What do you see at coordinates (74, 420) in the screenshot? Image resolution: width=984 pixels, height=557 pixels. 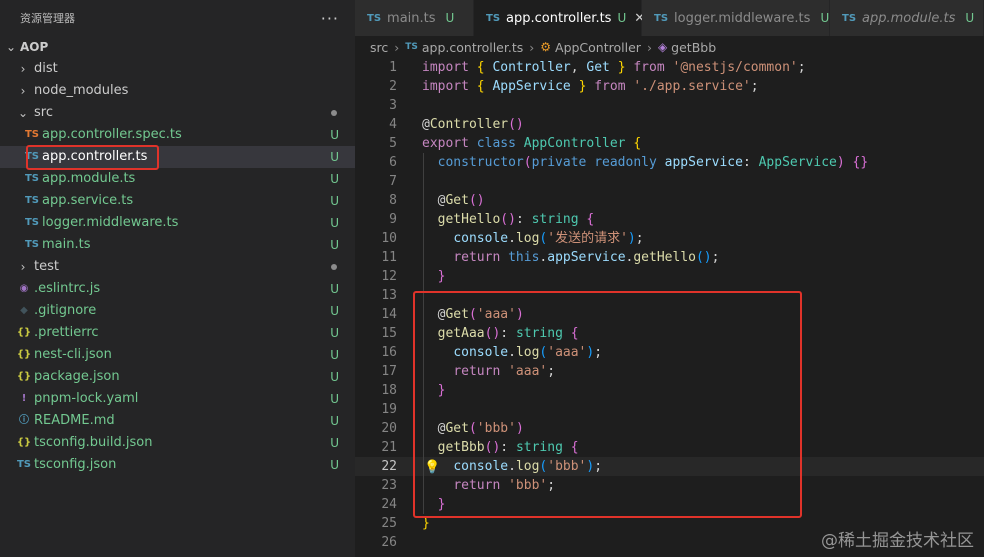 I see `tree-item-label: README.md` at bounding box center [74, 420].